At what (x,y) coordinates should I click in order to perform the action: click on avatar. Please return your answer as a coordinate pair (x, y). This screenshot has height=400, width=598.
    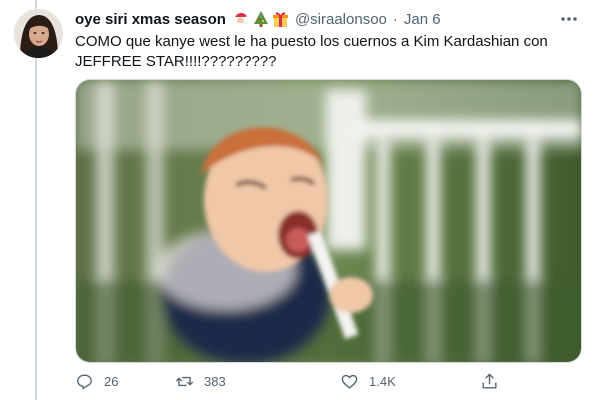
    Looking at the image, I should click on (38, 33).